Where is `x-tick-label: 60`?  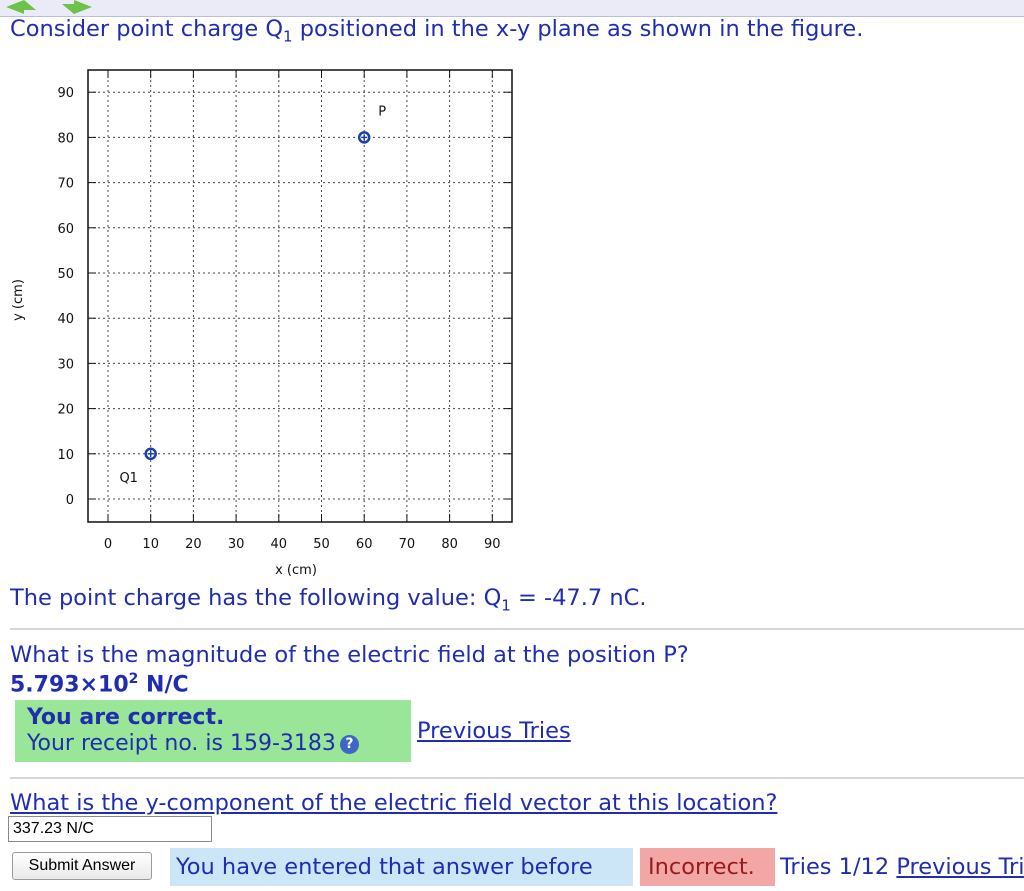 x-tick-label: 60 is located at coordinates (364, 544).